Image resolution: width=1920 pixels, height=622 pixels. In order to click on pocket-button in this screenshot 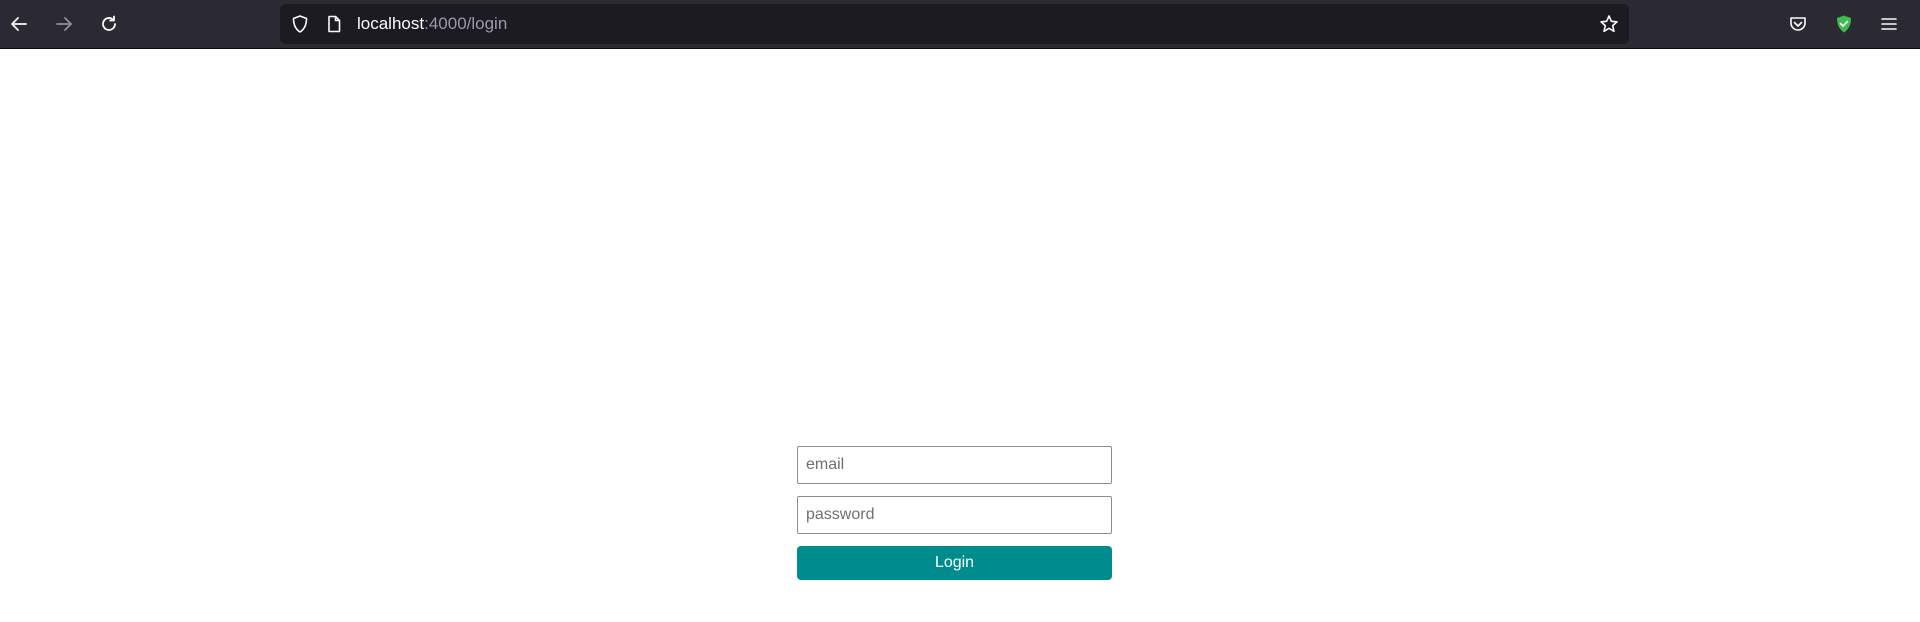, I will do `click(1798, 24)`.